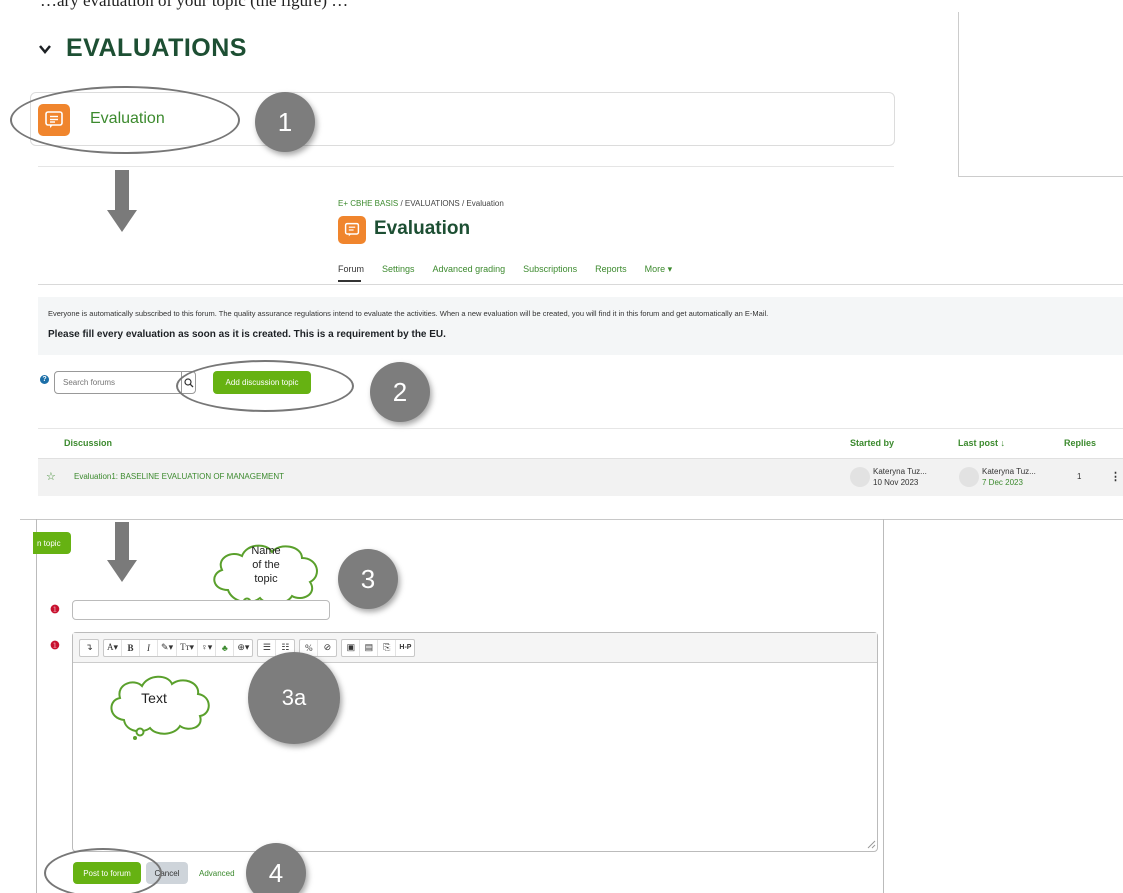 The height and width of the screenshot is (893, 1123). What do you see at coordinates (88, 443) in the screenshot?
I see `col-header-discussion: Discussion` at bounding box center [88, 443].